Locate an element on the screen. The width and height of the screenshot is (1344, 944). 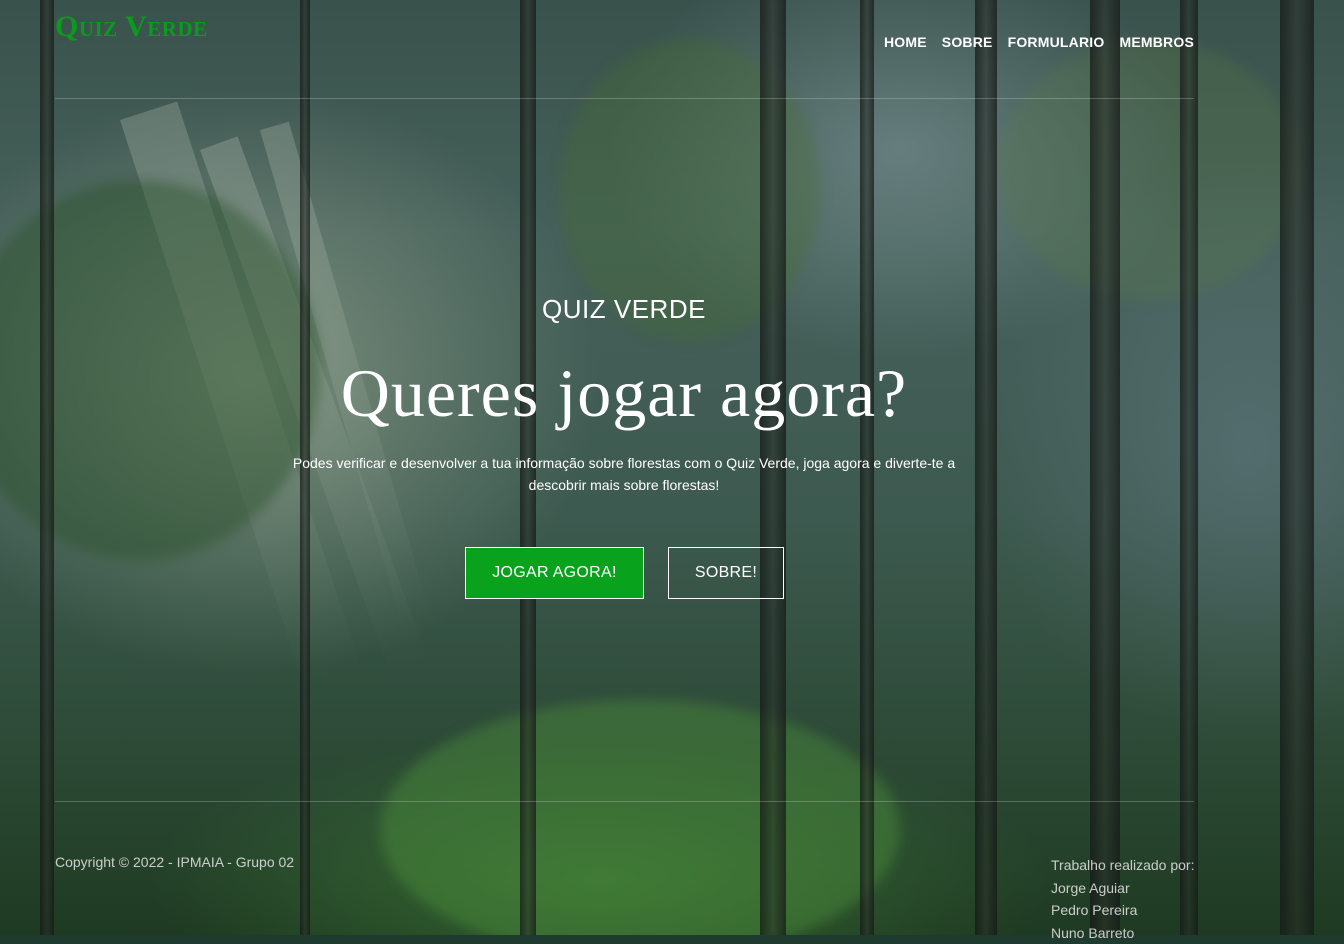
main-nav: HOME SOBRE FORMULARIO MEMBROS is located at coordinates (1039, 42).